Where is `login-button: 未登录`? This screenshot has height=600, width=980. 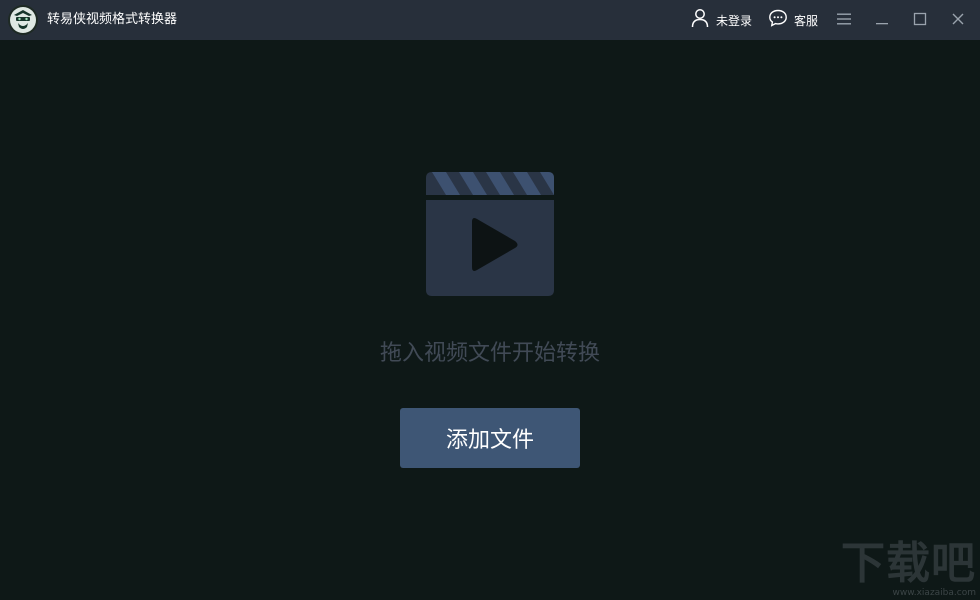
login-button: 未登录 is located at coordinates (721, 20).